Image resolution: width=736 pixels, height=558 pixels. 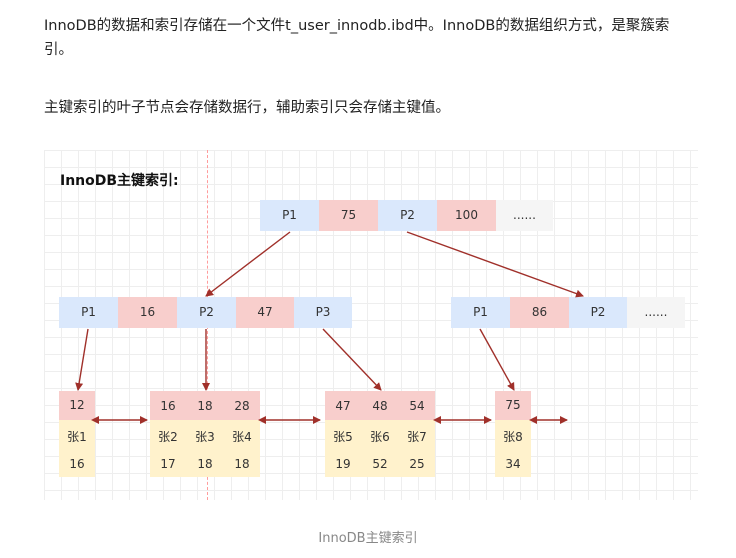 What do you see at coordinates (368, 538) in the screenshot?
I see `figure-caption: InnoDB主键索引` at bounding box center [368, 538].